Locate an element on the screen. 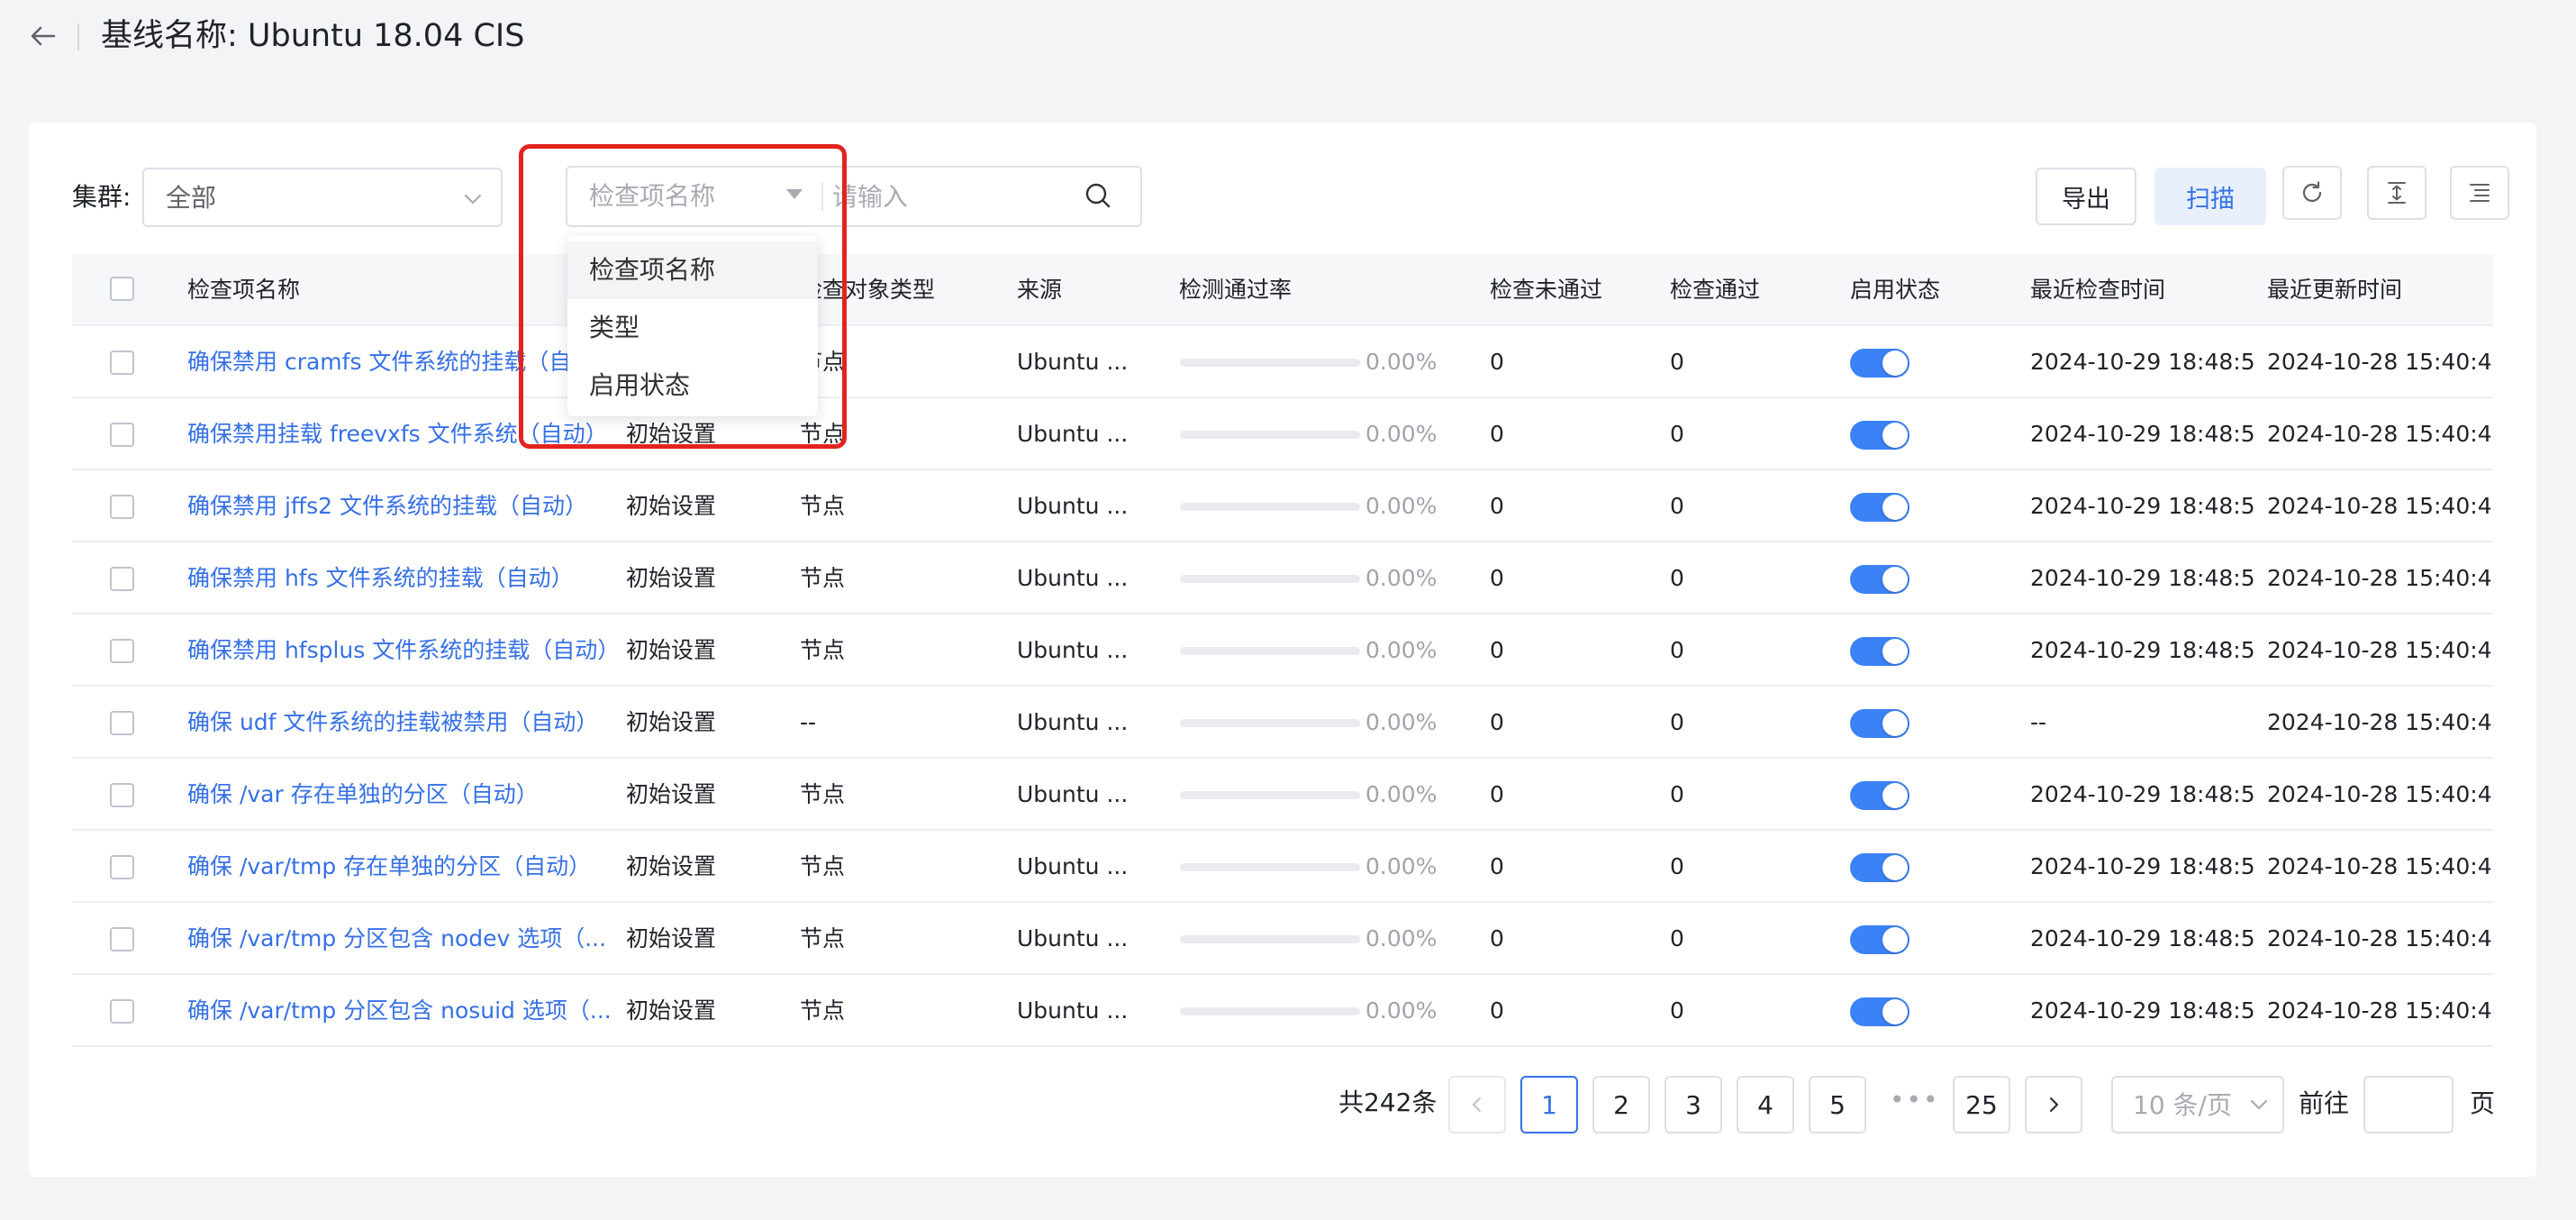 This screenshot has height=1220, width=2576. cell-name: 确保 /var 存在单独的分区（自动） is located at coordinates (363, 794).